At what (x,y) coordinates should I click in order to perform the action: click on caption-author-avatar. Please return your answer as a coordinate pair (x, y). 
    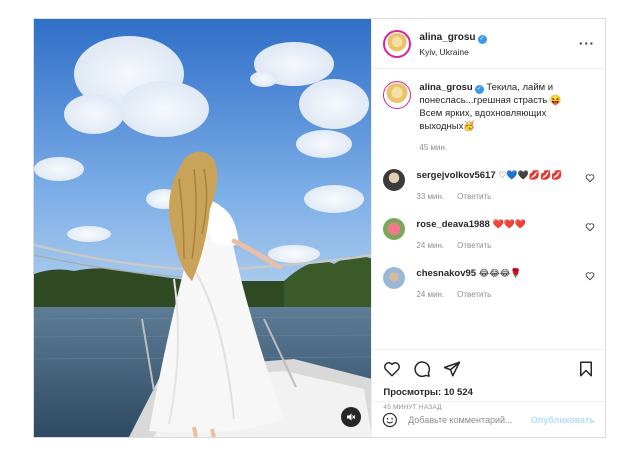
    Looking at the image, I should click on (397, 95).